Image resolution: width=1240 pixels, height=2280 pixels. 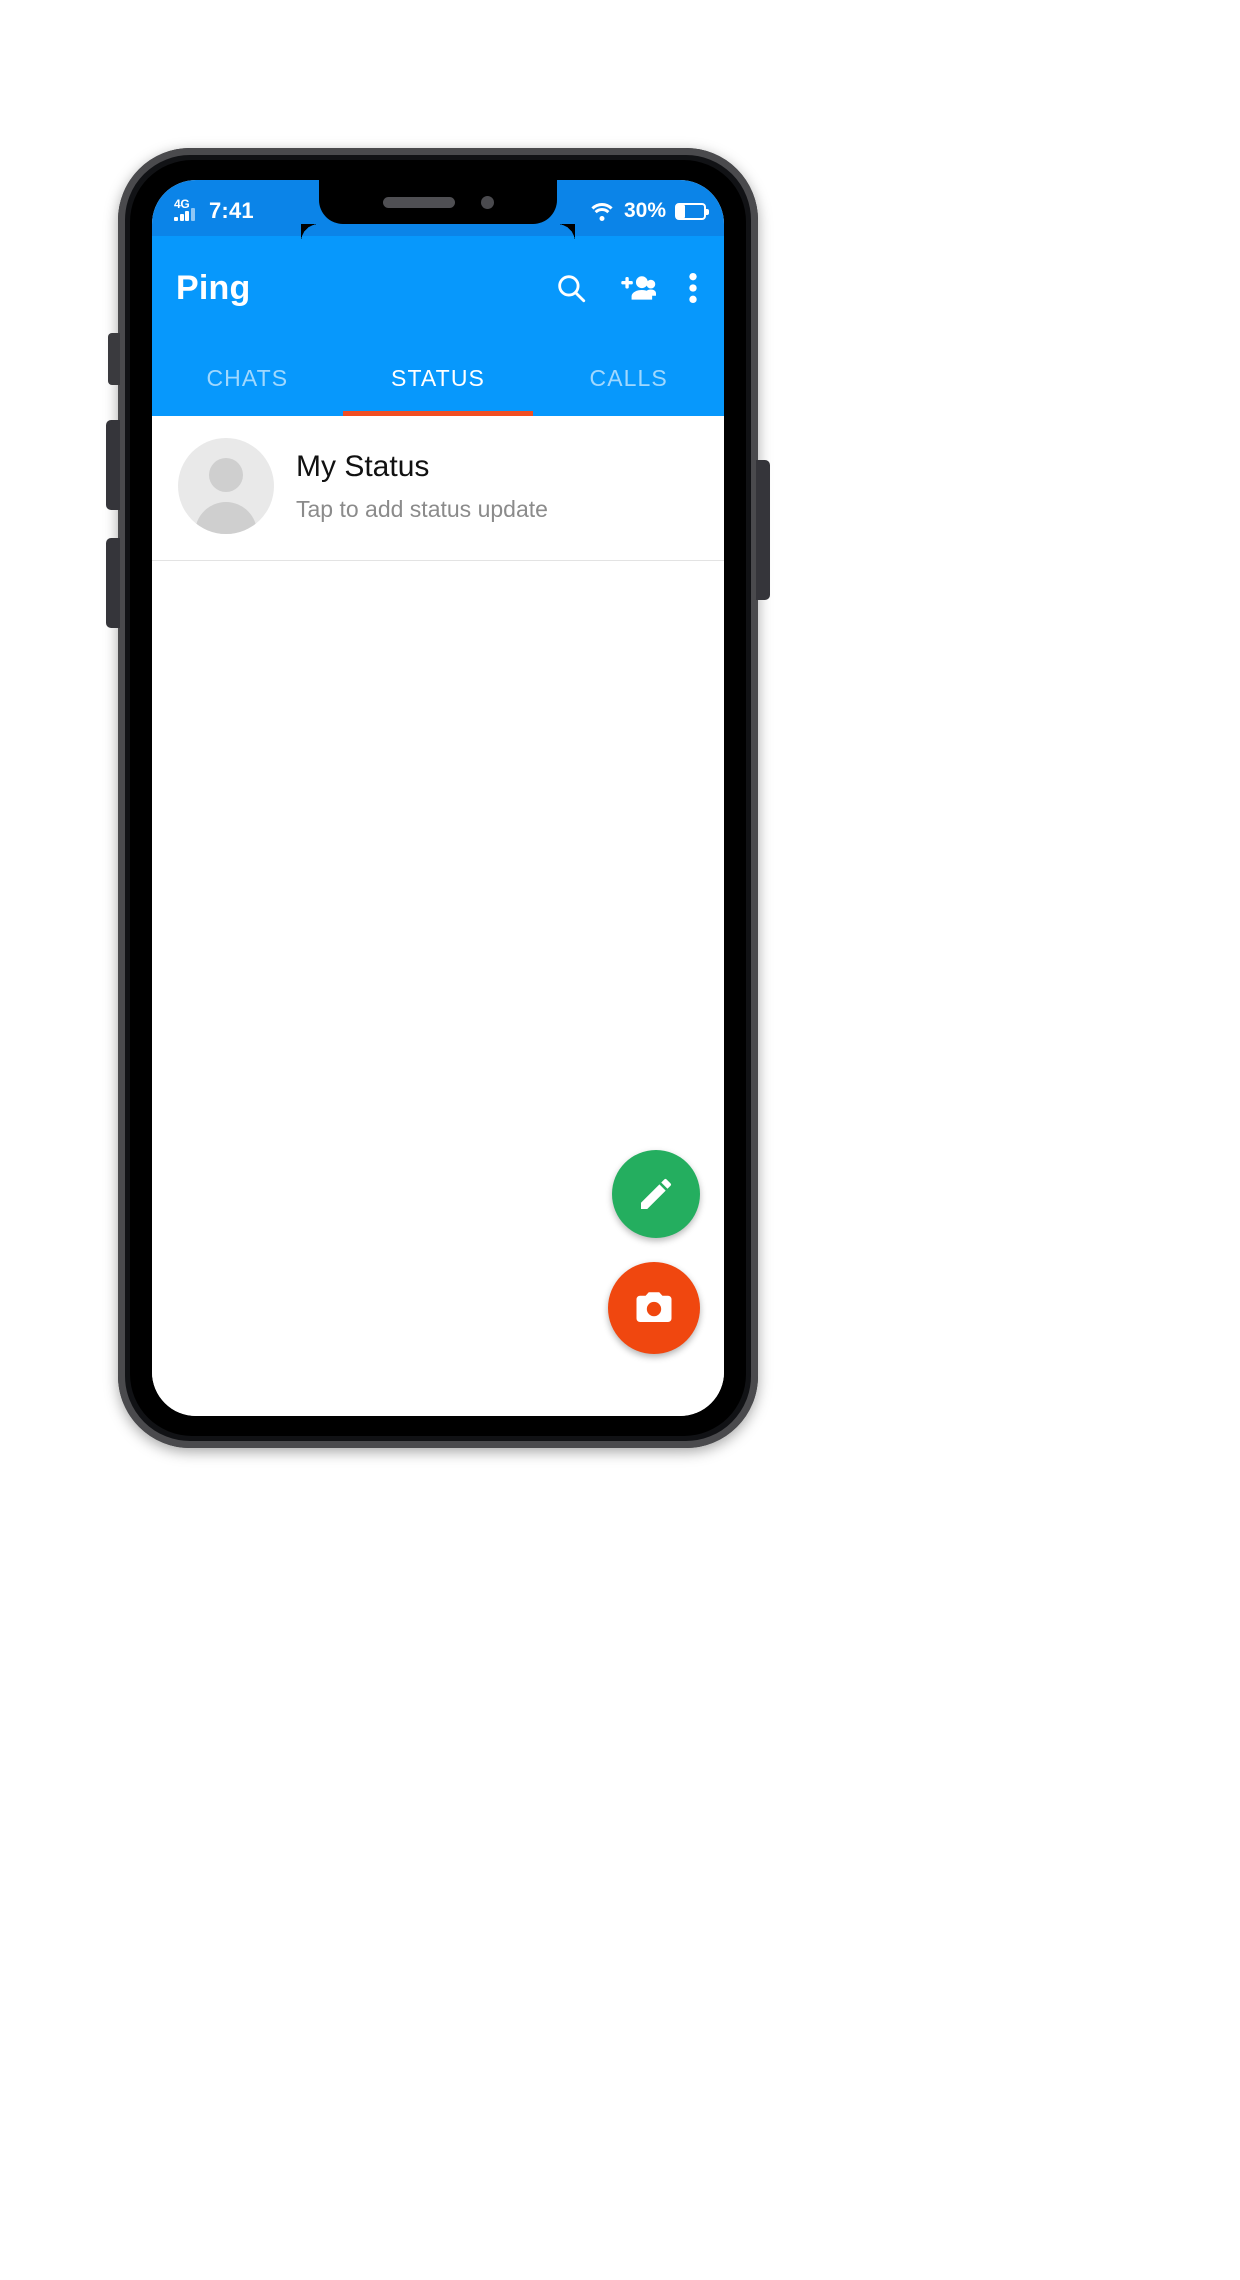 I want to click on tab-calls: CALLS, so click(x=628, y=378).